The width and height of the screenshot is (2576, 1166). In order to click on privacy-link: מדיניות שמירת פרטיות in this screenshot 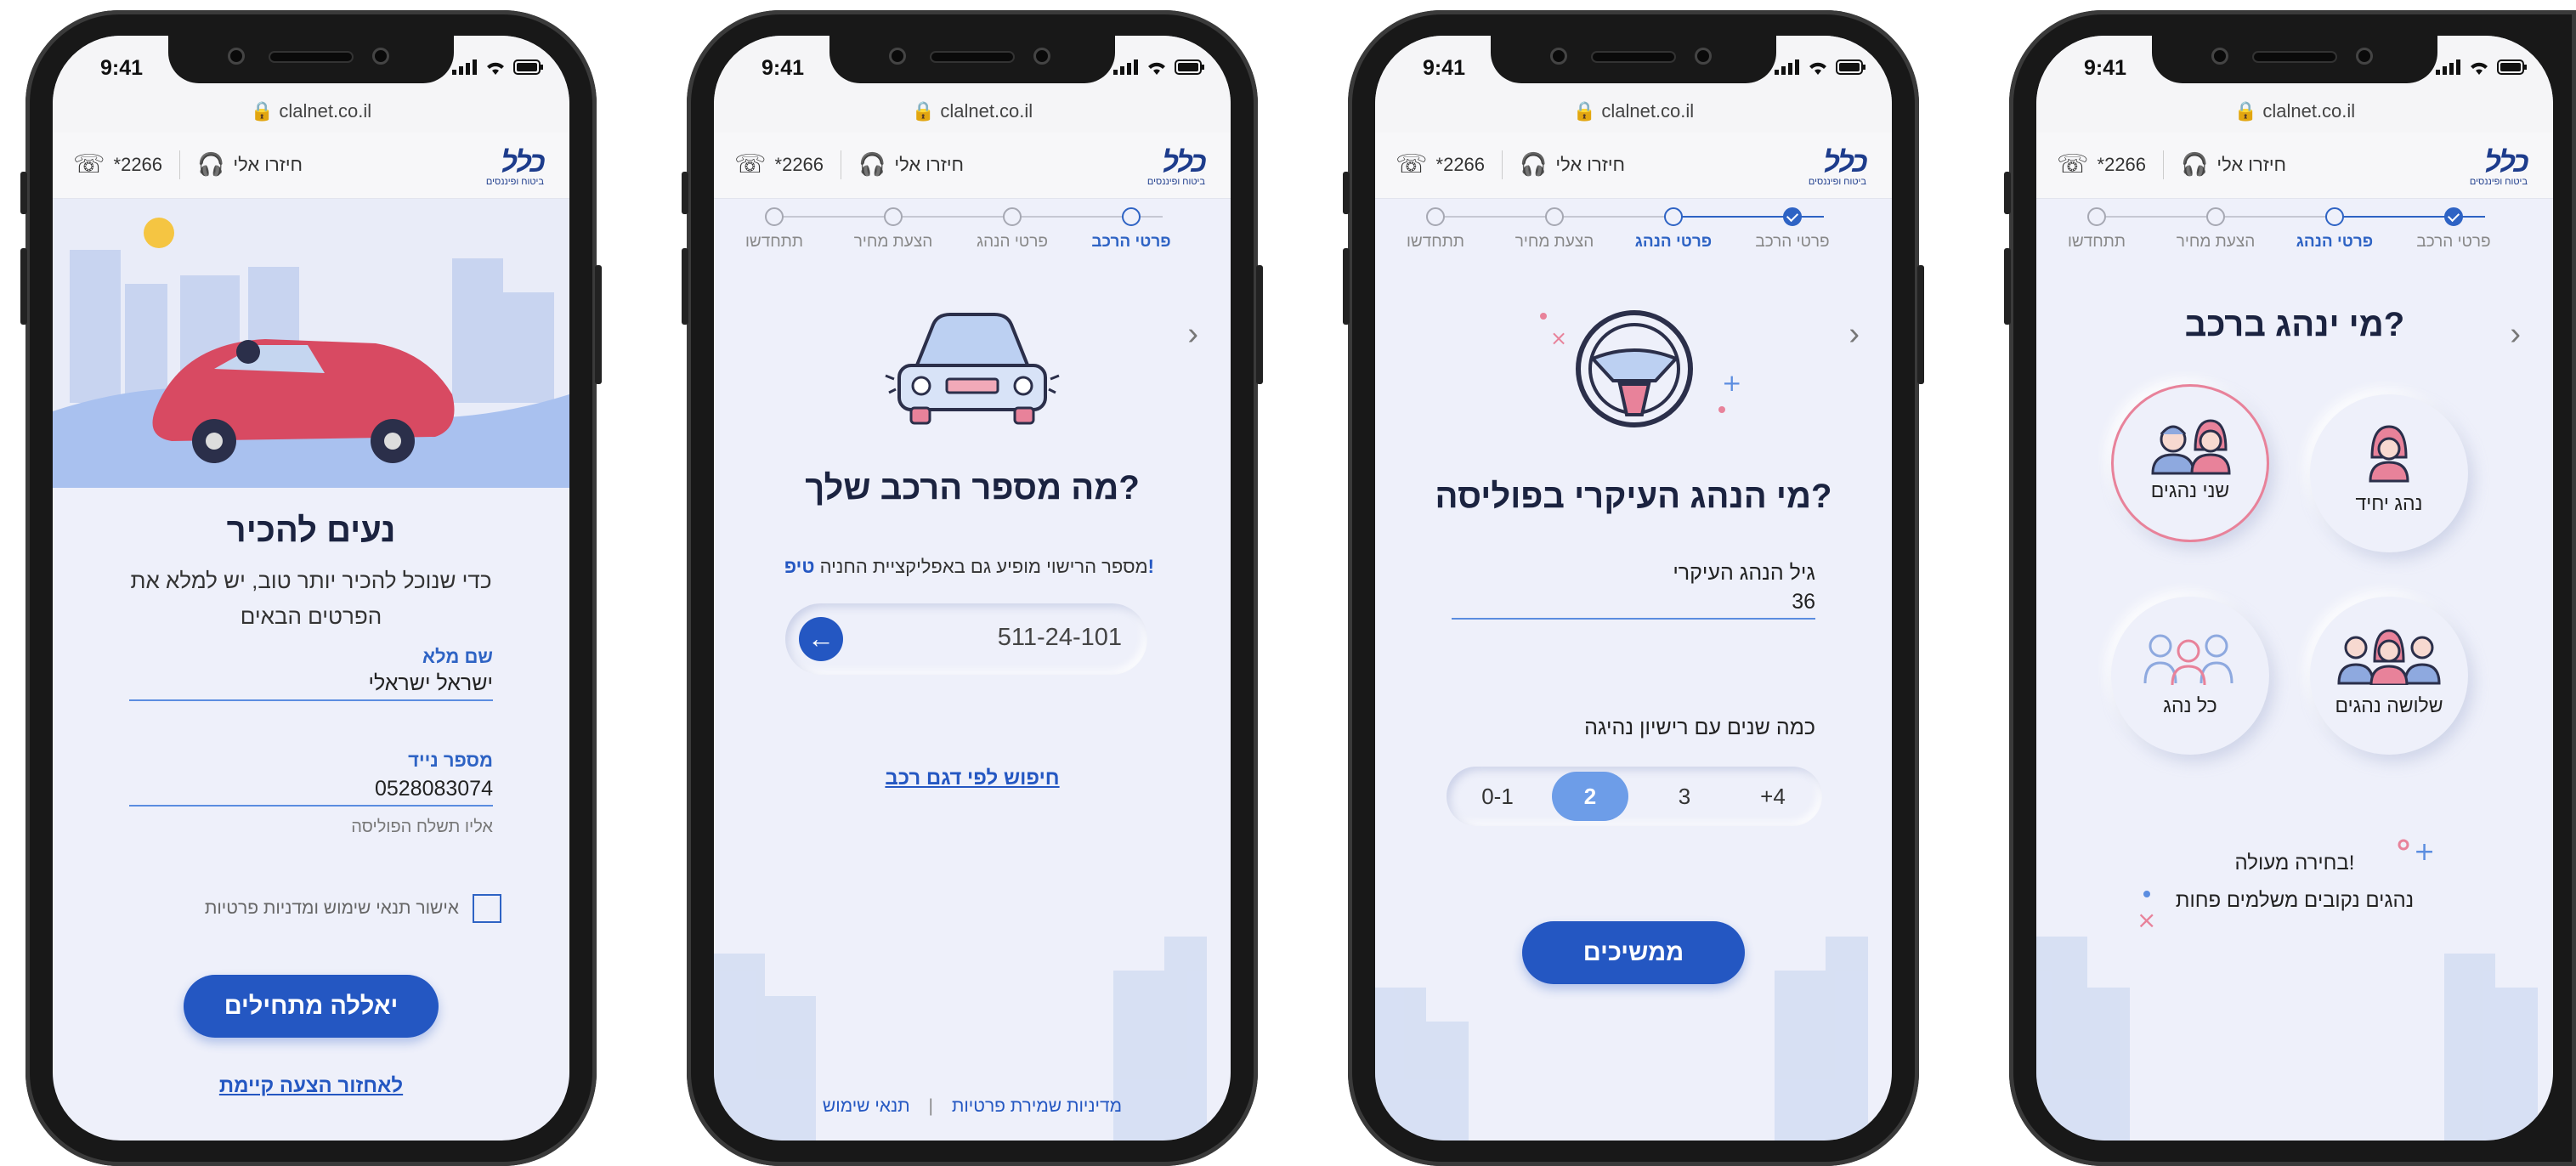, I will do `click(1037, 1106)`.